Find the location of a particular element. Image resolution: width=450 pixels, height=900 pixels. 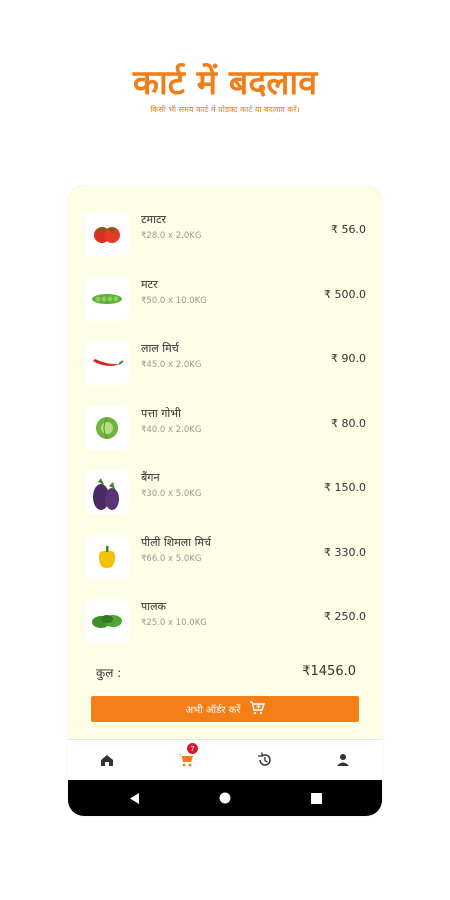

system-nav-bar is located at coordinates (225, 798).